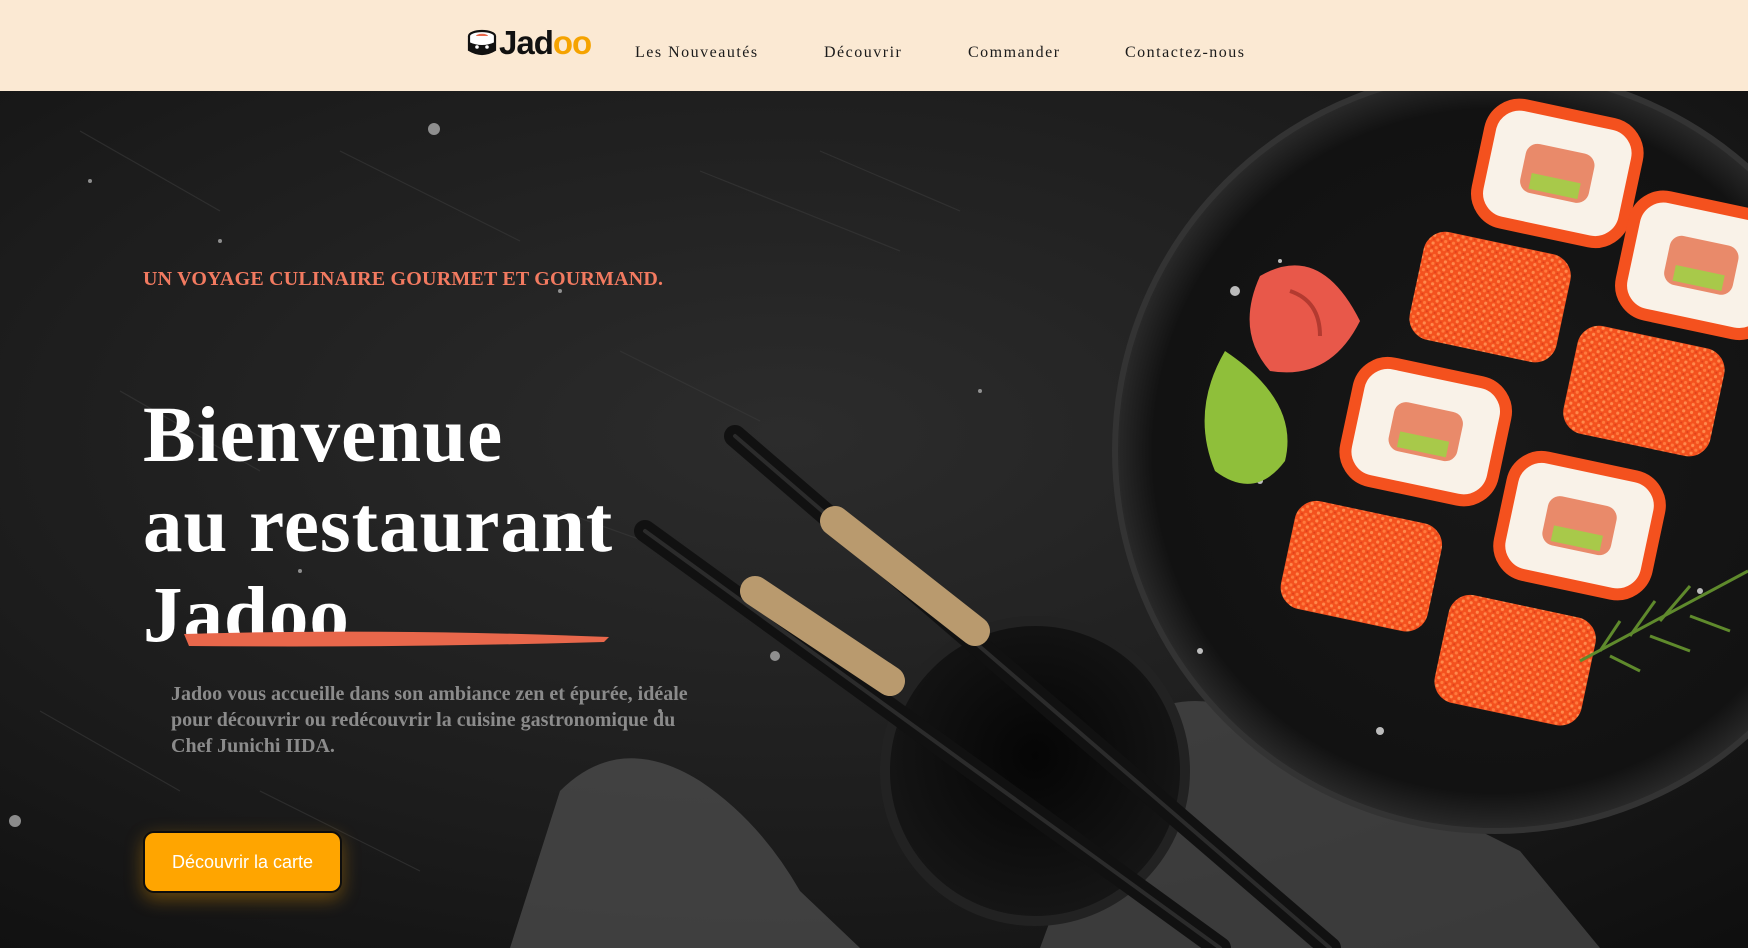 Image resolution: width=1748 pixels, height=948 pixels. Describe the element at coordinates (526, 42) in the screenshot. I see `brand-name-main: Jad` at that location.